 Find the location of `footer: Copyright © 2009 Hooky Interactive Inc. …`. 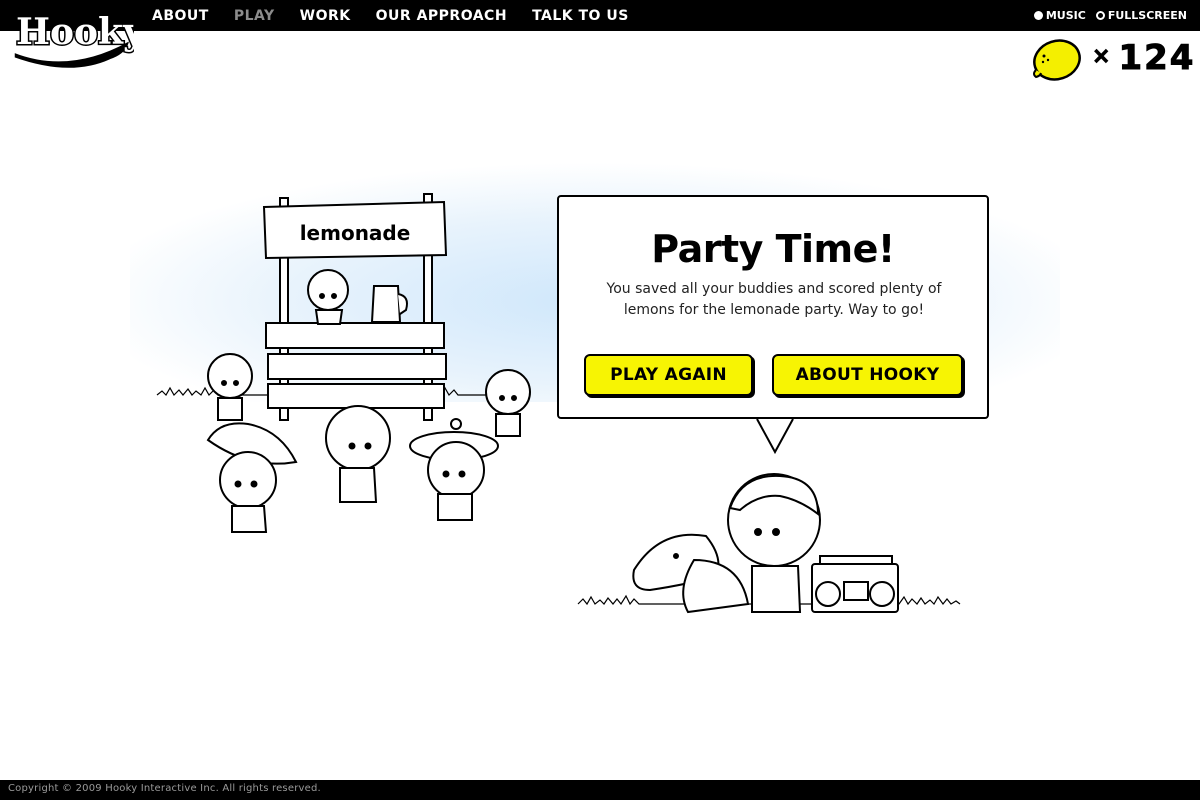

footer: Copyright © 2009 Hooky Interactive Inc. … is located at coordinates (600, 790).